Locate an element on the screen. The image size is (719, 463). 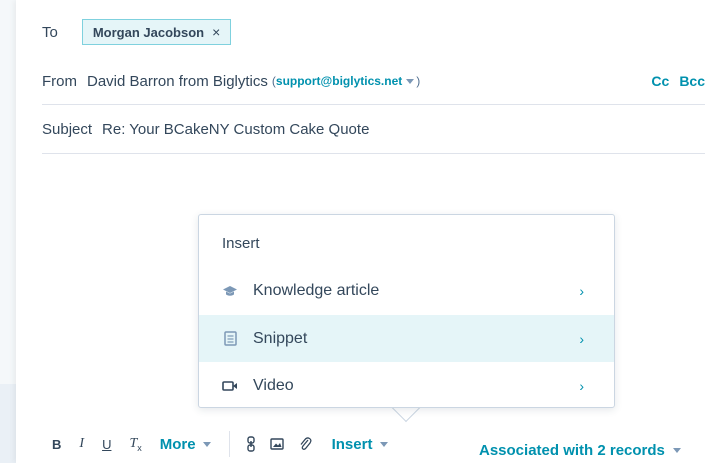
formatting-toolbar: B I U Tx More Insert is located at coordinates (221, 444).